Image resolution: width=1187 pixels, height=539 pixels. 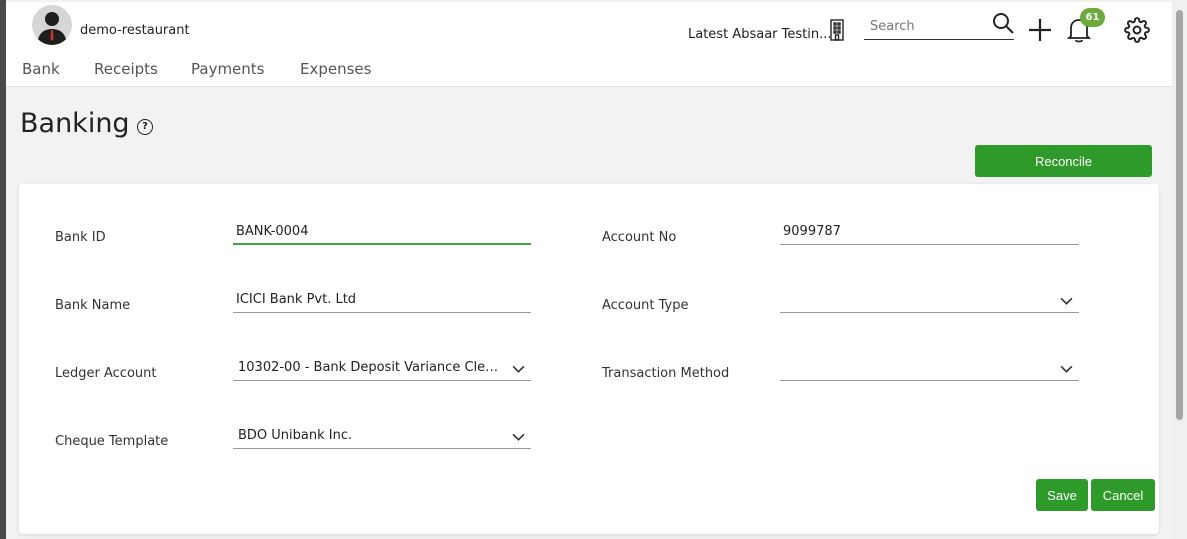 I want to click on bank-id-value: BANK-0004, so click(x=272, y=231).